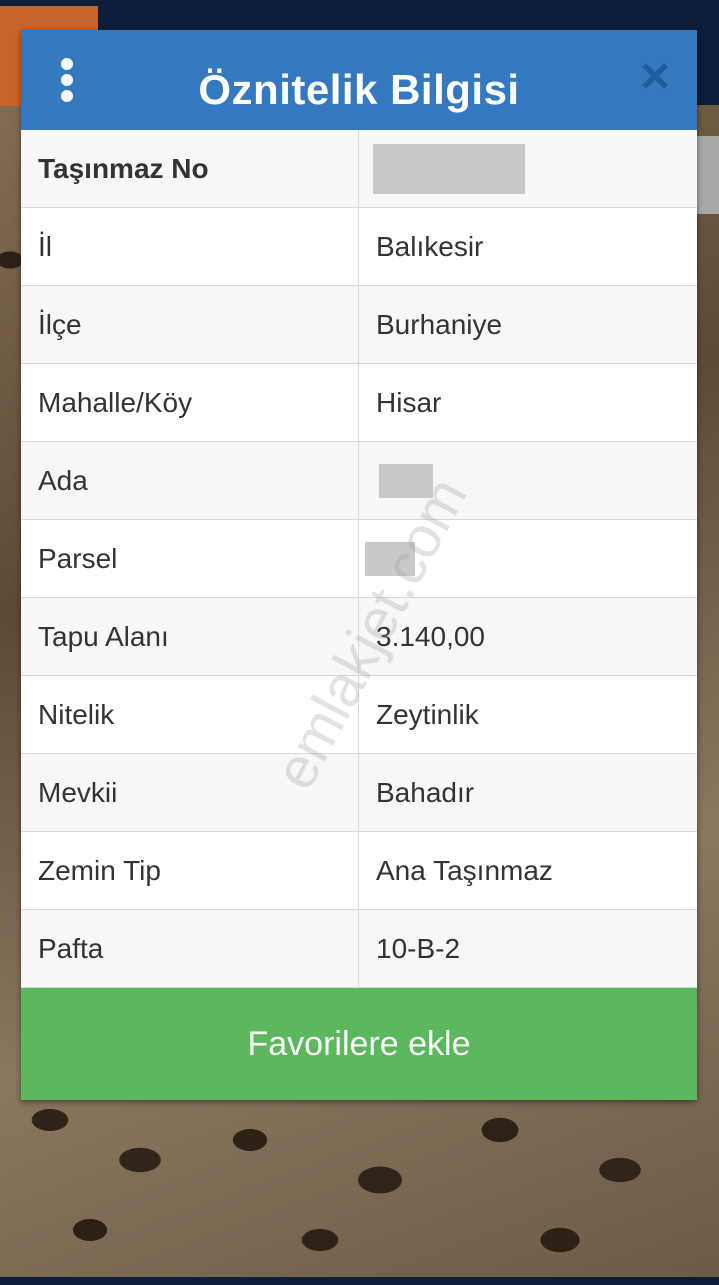 The height and width of the screenshot is (1285, 719). What do you see at coordinates (527, 870) in the screenshot?
I see `row-value: Ana Taşınmaz` at bounding box center [527, 870].